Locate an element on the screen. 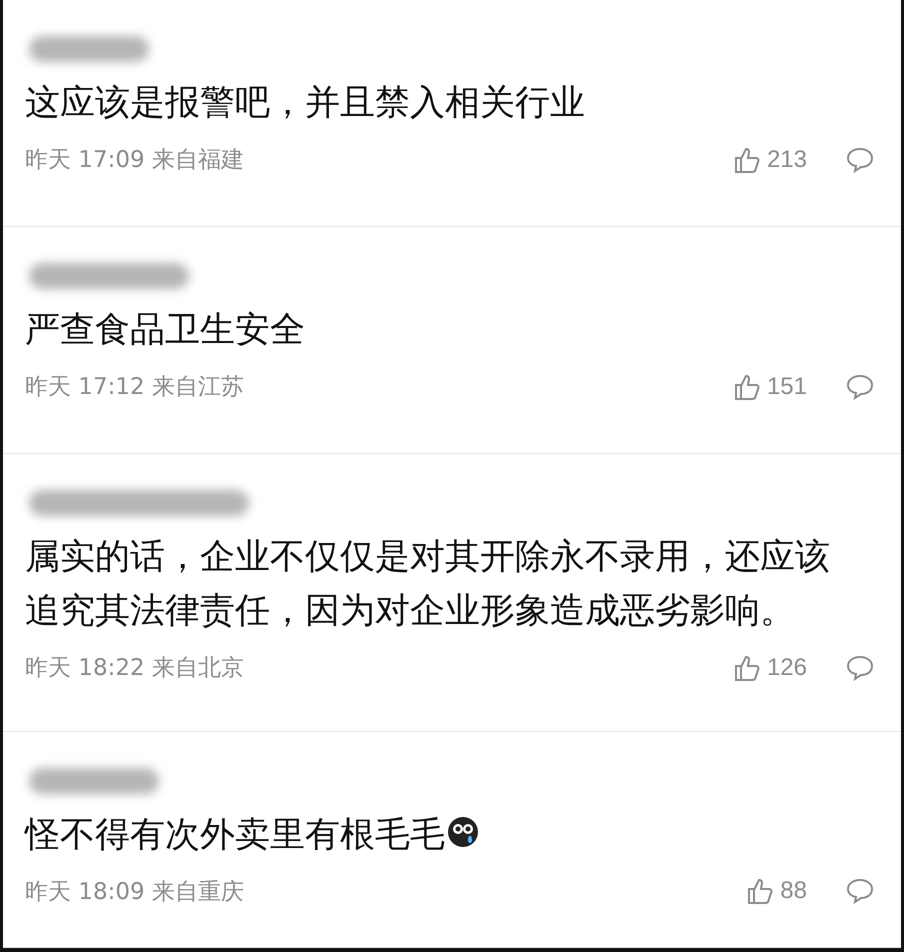 This screenshot has width=904, height=952. comment-meta: 昨天 17:09 来自福建 is located at coordinates (135, 160).